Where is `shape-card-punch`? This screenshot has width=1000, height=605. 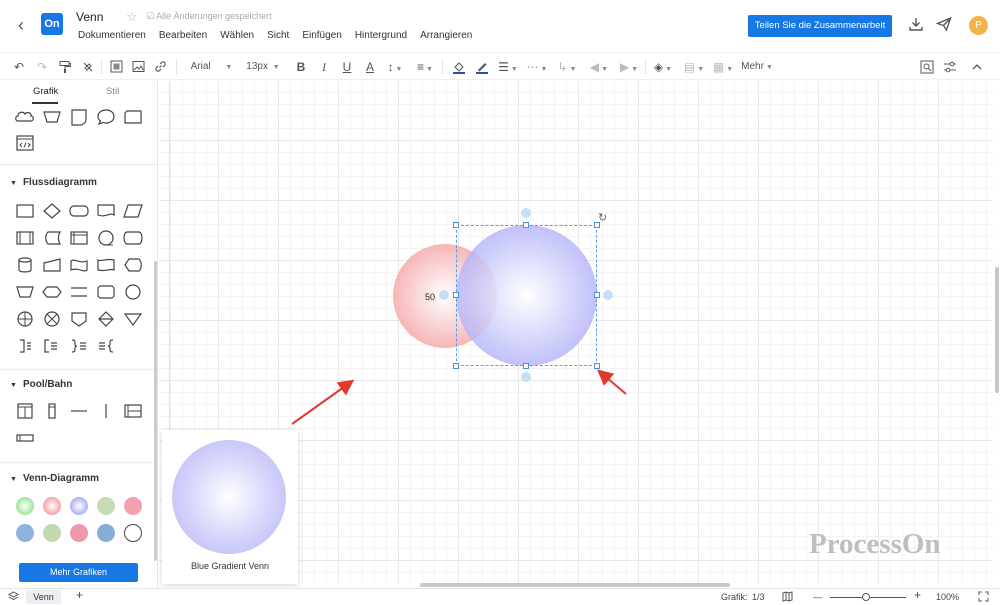 shape-card-punch is located at coordinates (106, 265).